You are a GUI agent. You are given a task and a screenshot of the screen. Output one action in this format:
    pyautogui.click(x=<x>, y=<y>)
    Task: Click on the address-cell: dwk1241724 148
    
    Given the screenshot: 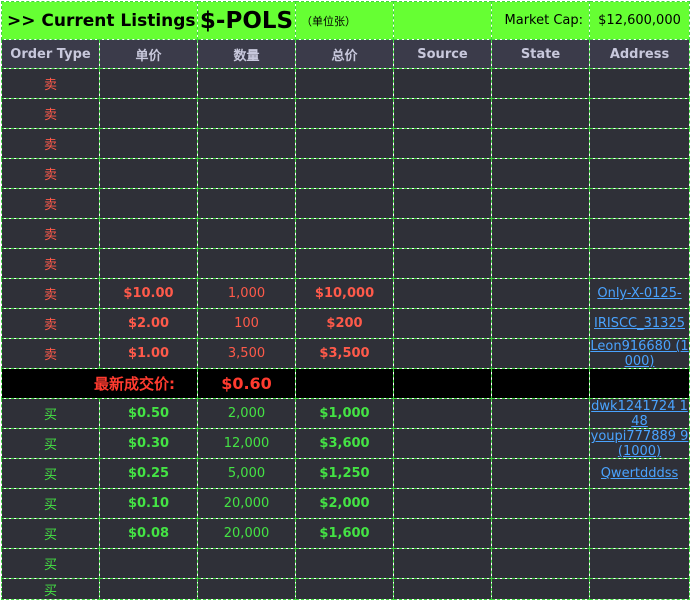 What is the action you would take?
    pyautogui.click(x=640, y=413)
    